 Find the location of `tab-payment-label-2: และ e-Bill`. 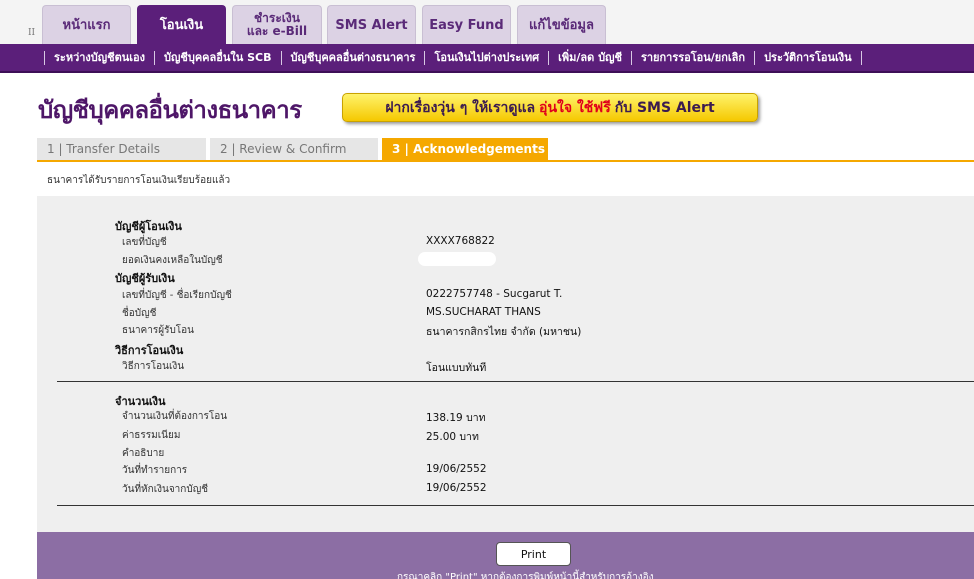

tab-payment-label-2: และ e-Bill is located at coordinates (277, 31).